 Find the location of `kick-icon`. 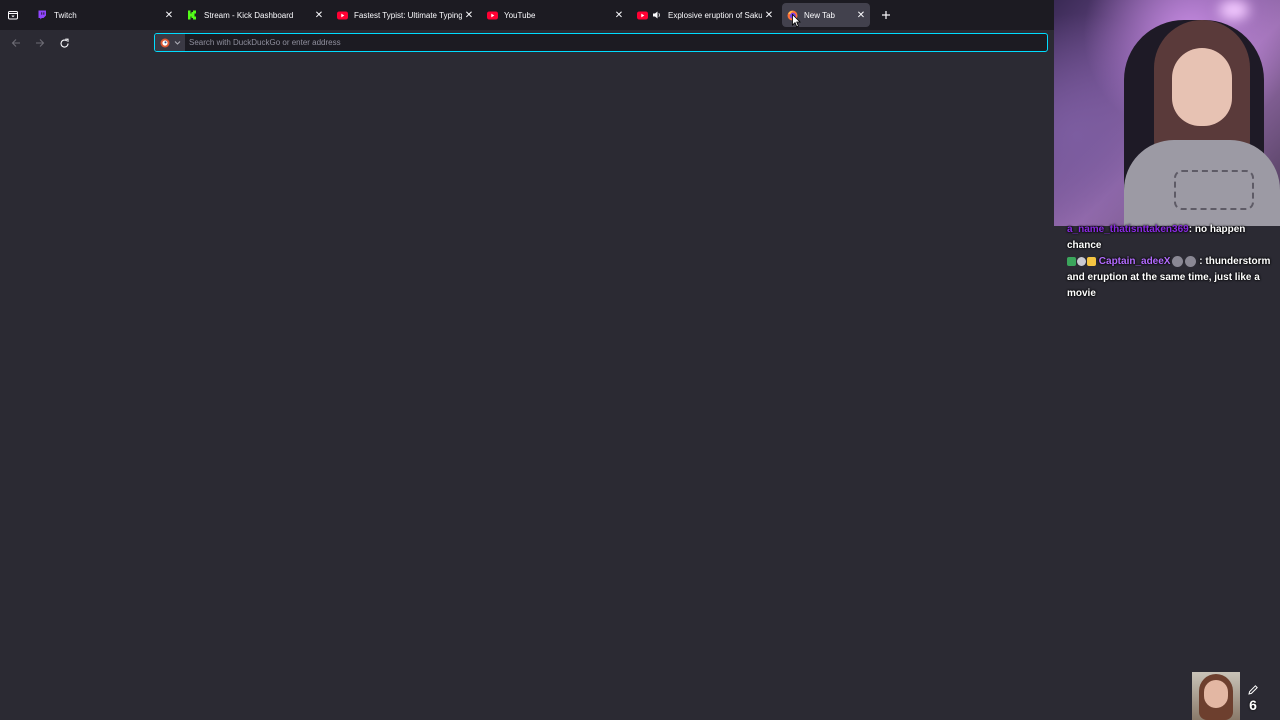

kick-icon is located at coordinates (192, 15).